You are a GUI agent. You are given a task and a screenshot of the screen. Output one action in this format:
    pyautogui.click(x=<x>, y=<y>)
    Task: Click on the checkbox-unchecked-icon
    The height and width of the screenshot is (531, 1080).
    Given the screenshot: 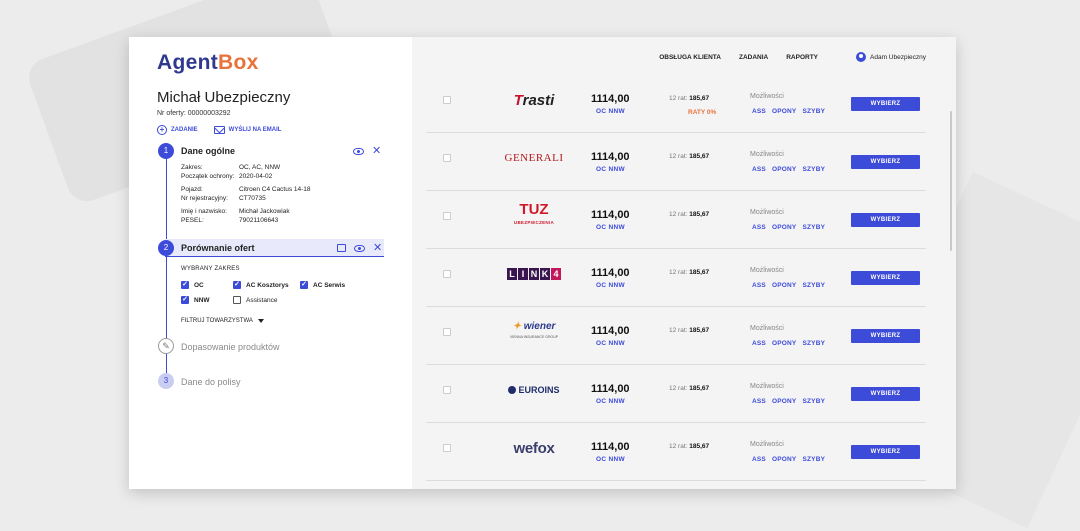 What is the action you would take?
    pyautogui.click(x=237, y=300)
    